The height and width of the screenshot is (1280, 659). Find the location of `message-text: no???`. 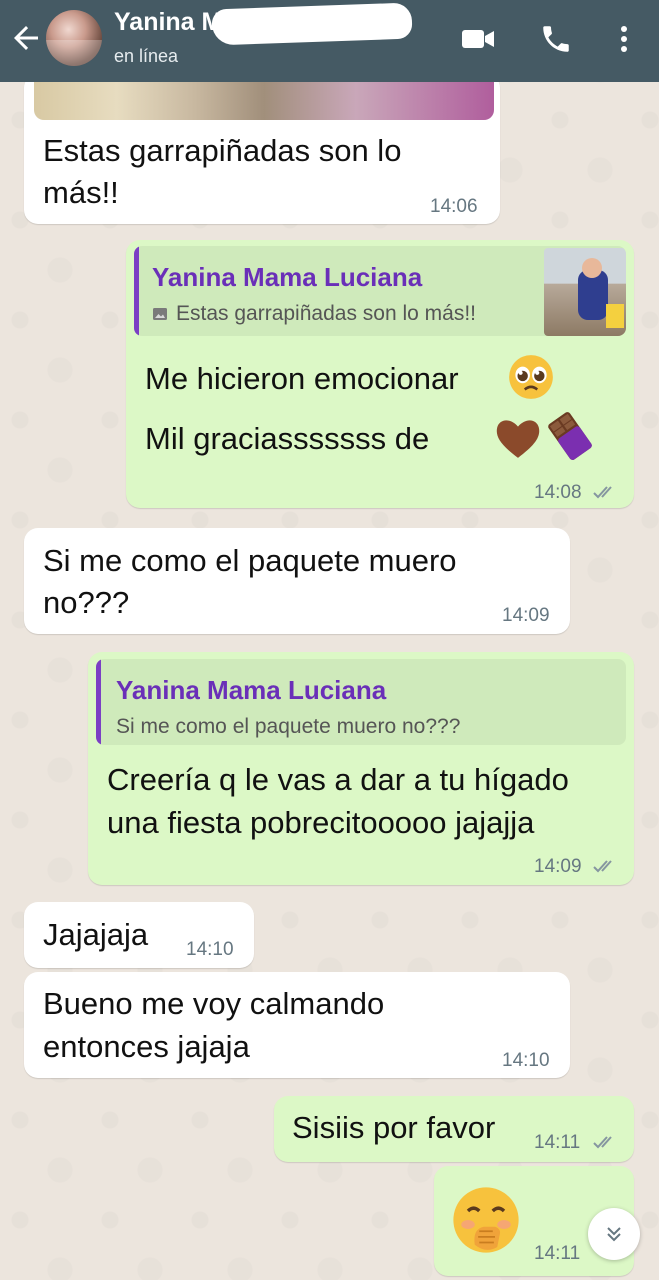

message-text: no??? is located at coordinates (86, 602).